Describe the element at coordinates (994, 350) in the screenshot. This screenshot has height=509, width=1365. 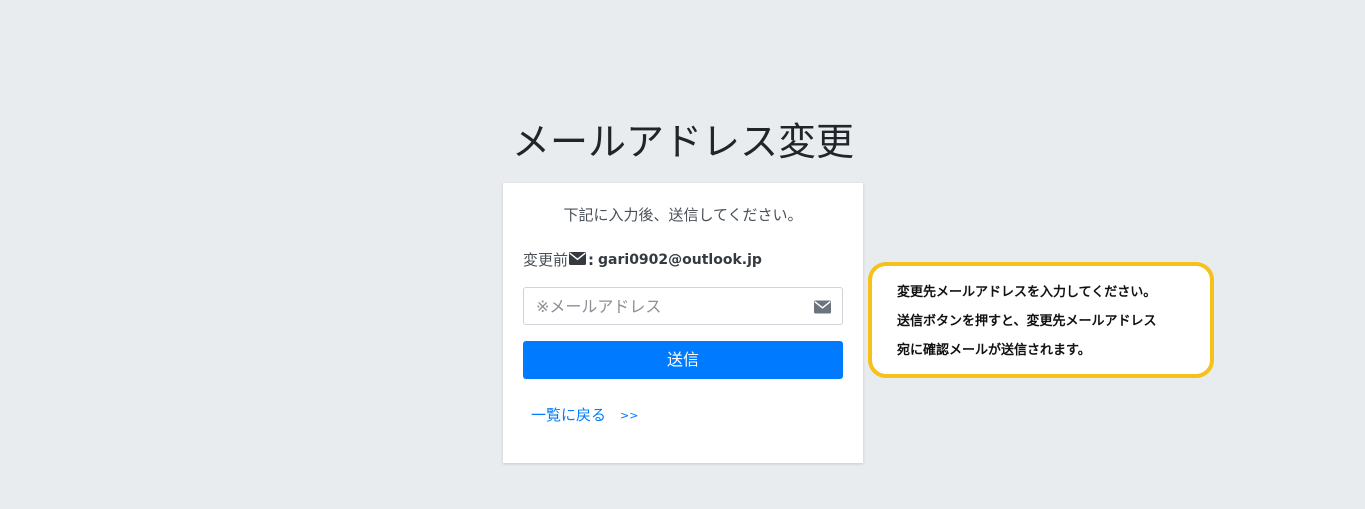
I see `help-callout-line: 宛に確認メールが送信されます。` at that location.